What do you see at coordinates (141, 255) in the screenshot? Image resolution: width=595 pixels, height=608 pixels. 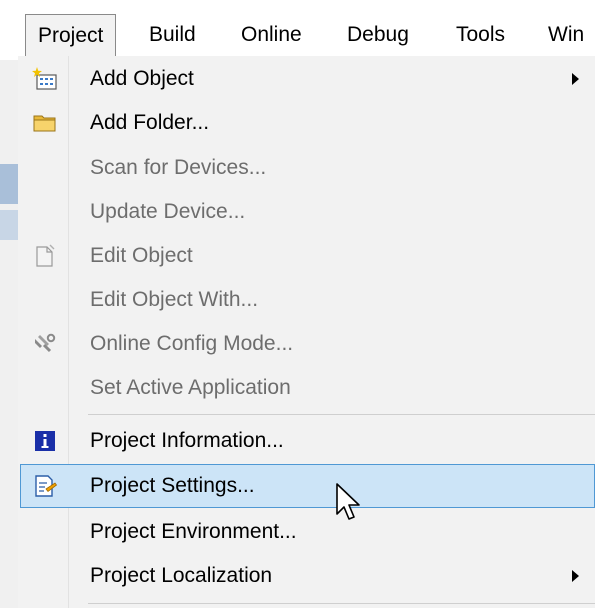 I see `menu-item-label: Edit Object` at bounding box center [141, 255].